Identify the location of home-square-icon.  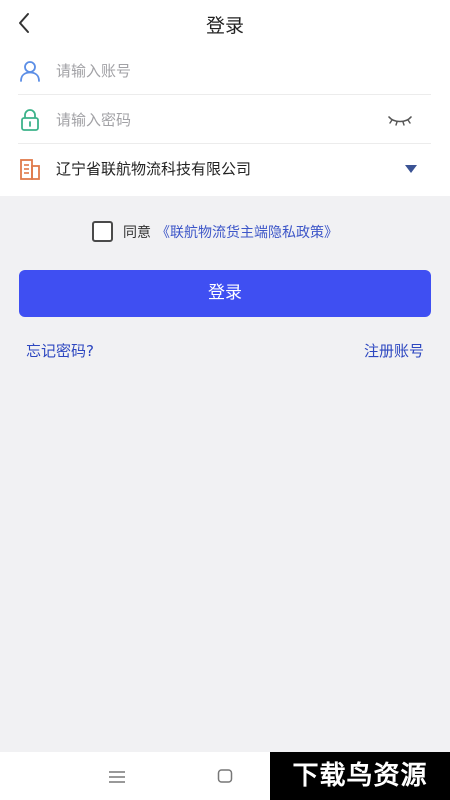
(225, 776).